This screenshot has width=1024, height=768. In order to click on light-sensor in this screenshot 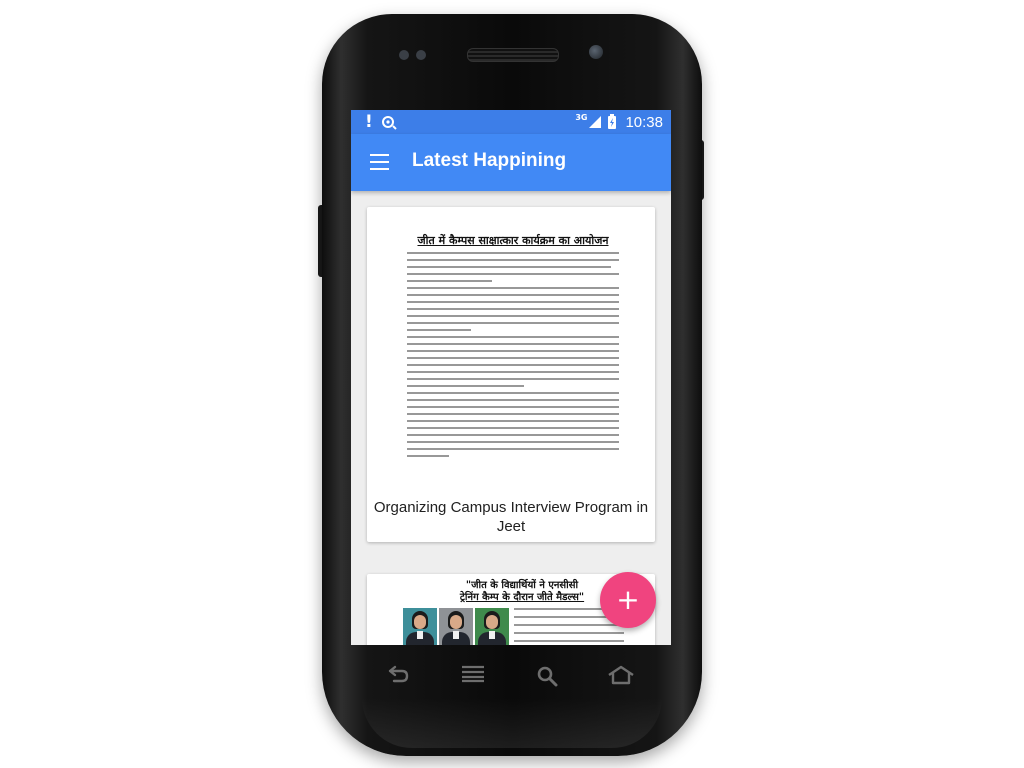, I will do `click(421, 55)`.